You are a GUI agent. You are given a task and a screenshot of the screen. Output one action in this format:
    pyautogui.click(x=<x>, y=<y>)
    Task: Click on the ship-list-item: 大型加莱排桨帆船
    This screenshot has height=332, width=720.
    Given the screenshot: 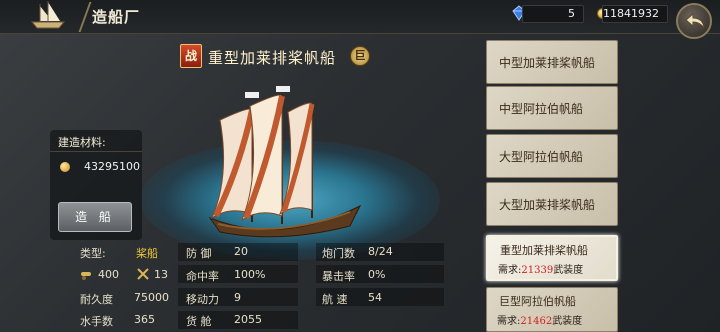 What is the action you would take?
    pyautogui.click(x=552, y=204)
    